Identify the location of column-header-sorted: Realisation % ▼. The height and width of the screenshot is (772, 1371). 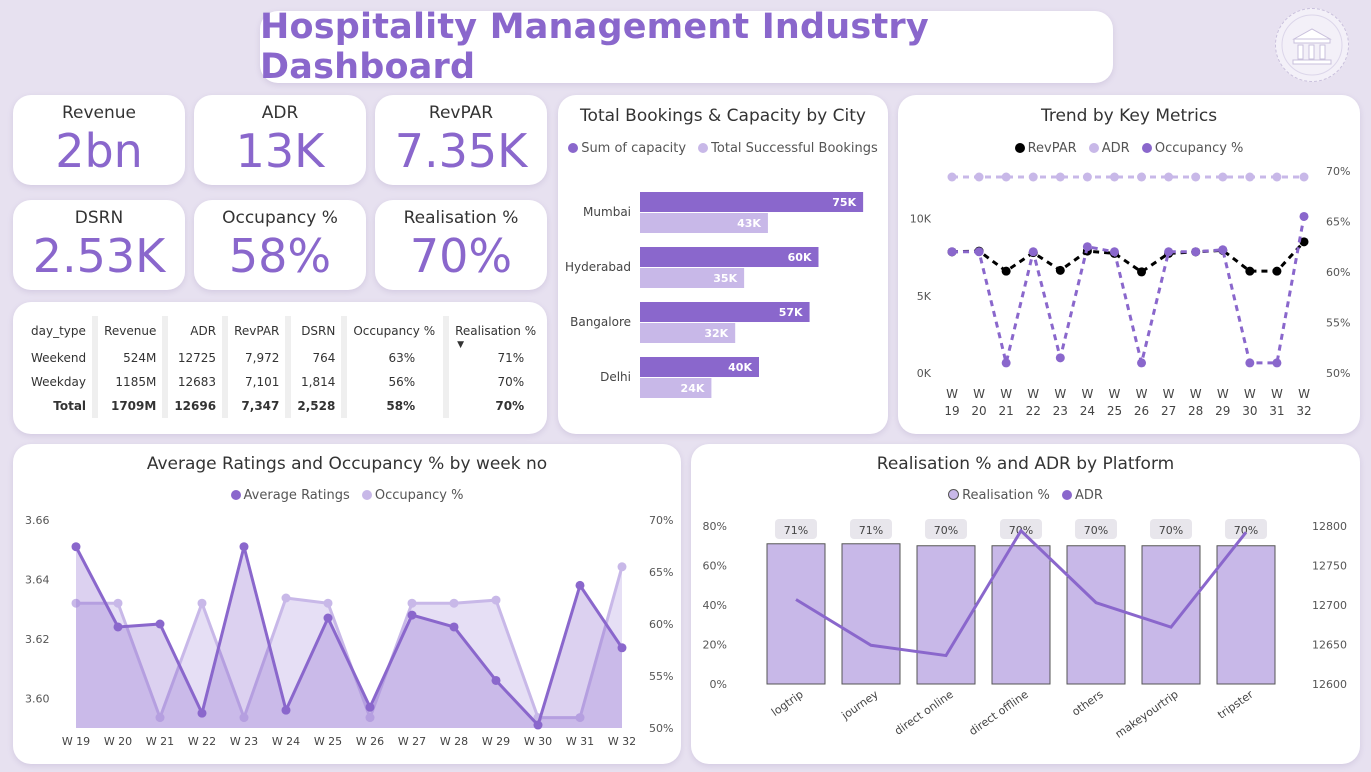
(494, 333).